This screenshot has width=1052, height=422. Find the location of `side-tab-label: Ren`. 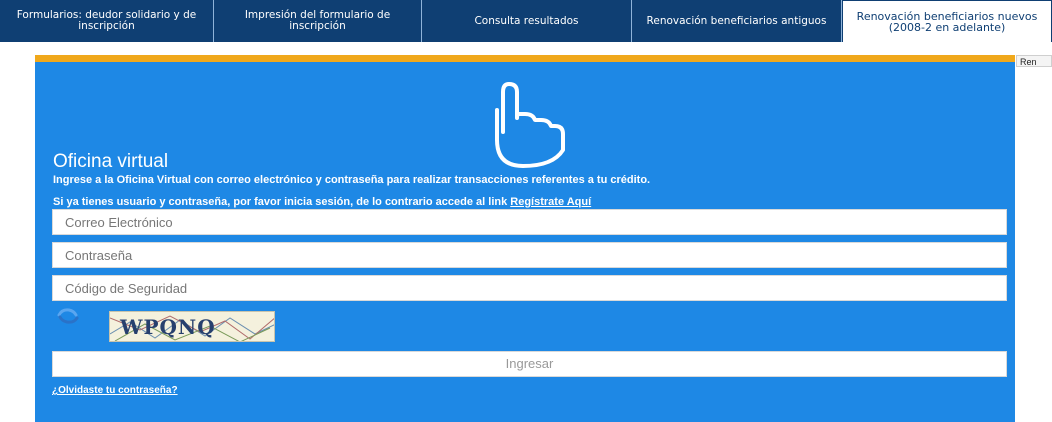

side-tab-label: Ren is located at coordinates (1034, 61).